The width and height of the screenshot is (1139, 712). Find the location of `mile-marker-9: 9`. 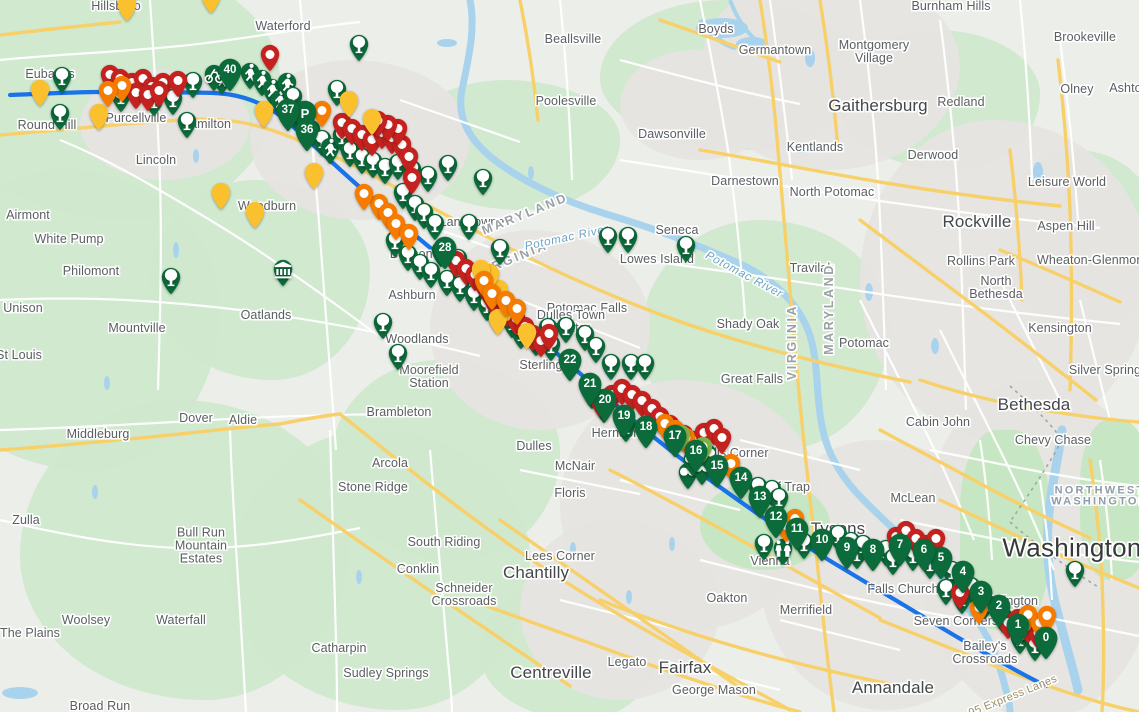

mile-marker-9: 9 is located at coordinates (847, 553).